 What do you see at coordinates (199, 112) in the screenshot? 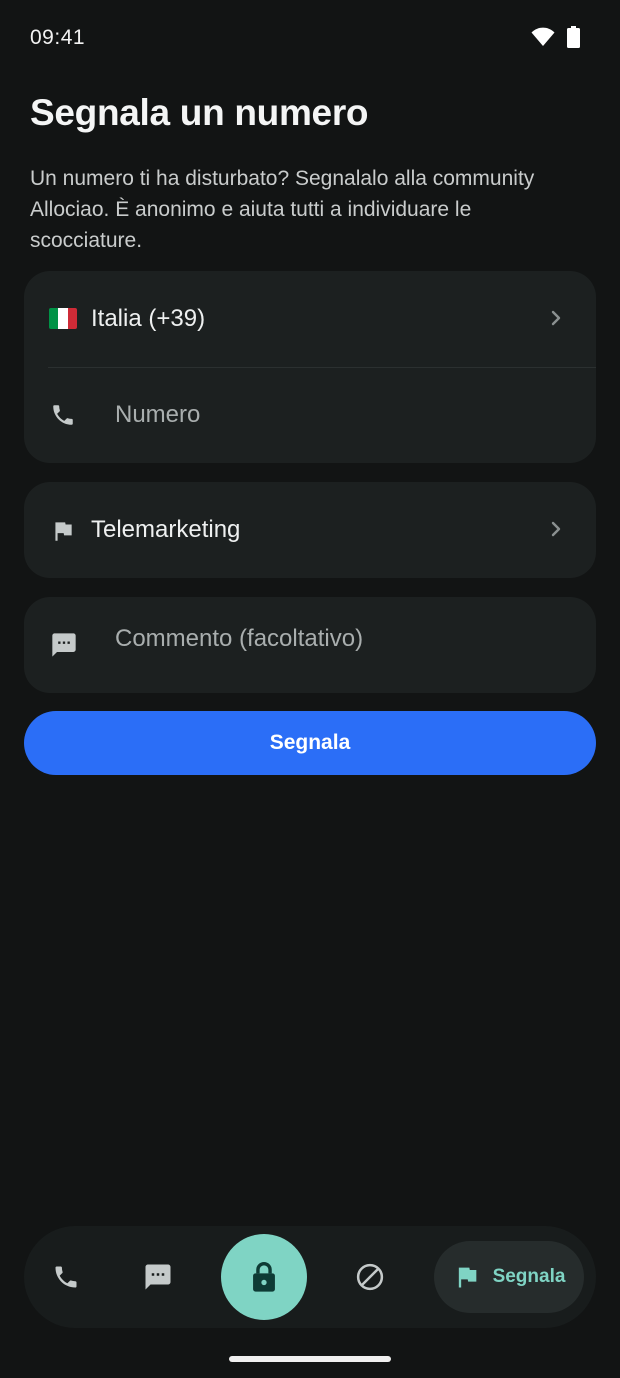
I see `page-title: Segnala un numero` at bounding box center [199, 112].